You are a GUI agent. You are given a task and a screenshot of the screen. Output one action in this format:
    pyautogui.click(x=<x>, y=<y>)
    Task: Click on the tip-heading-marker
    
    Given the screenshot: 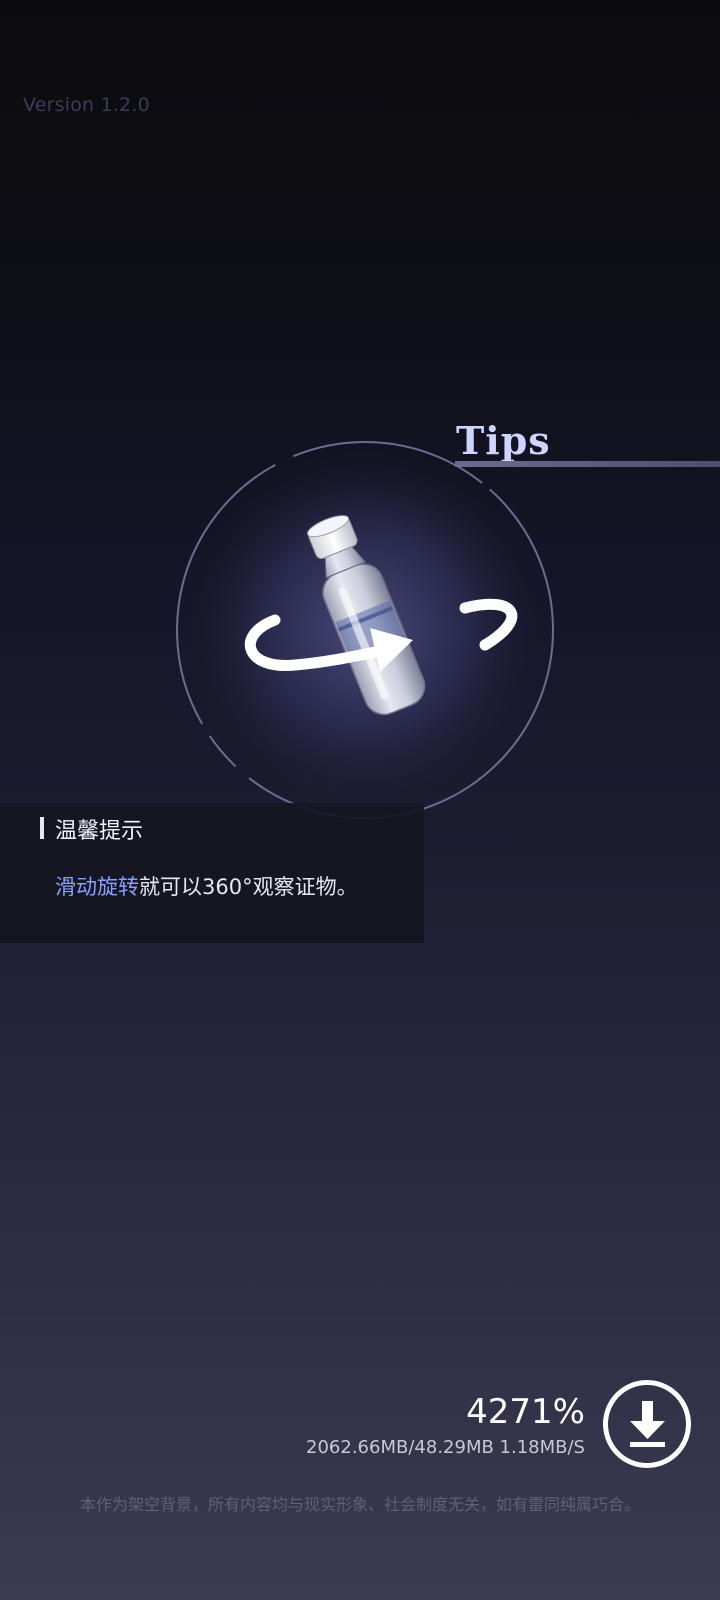 What is the action you would take?
    pyautogui.click(x=42, y=828)
    